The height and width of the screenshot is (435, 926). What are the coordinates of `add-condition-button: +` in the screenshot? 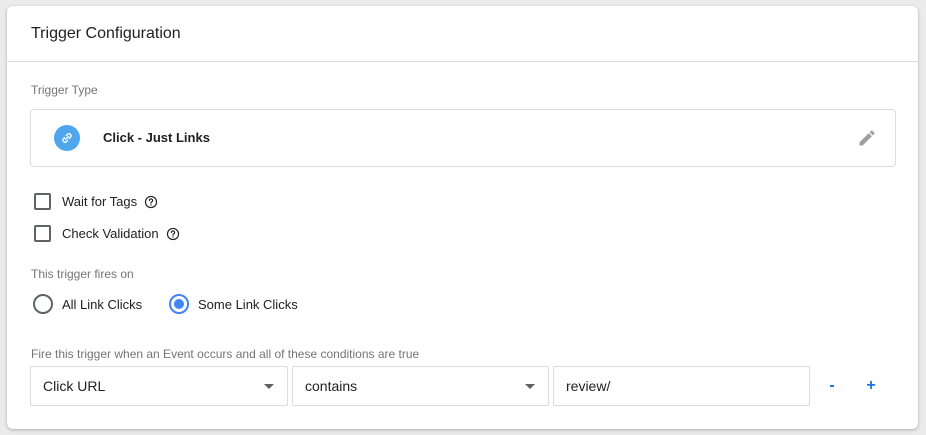 It's located at (871, 386).